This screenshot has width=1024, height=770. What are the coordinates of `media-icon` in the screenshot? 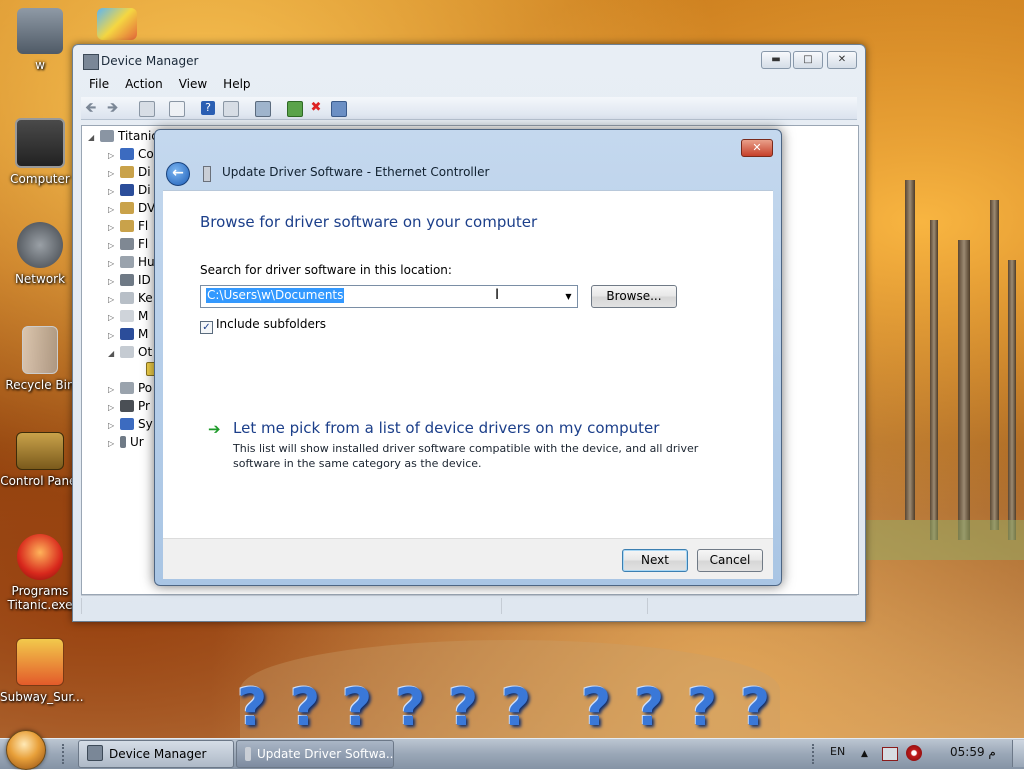 It's located at (914, 753).